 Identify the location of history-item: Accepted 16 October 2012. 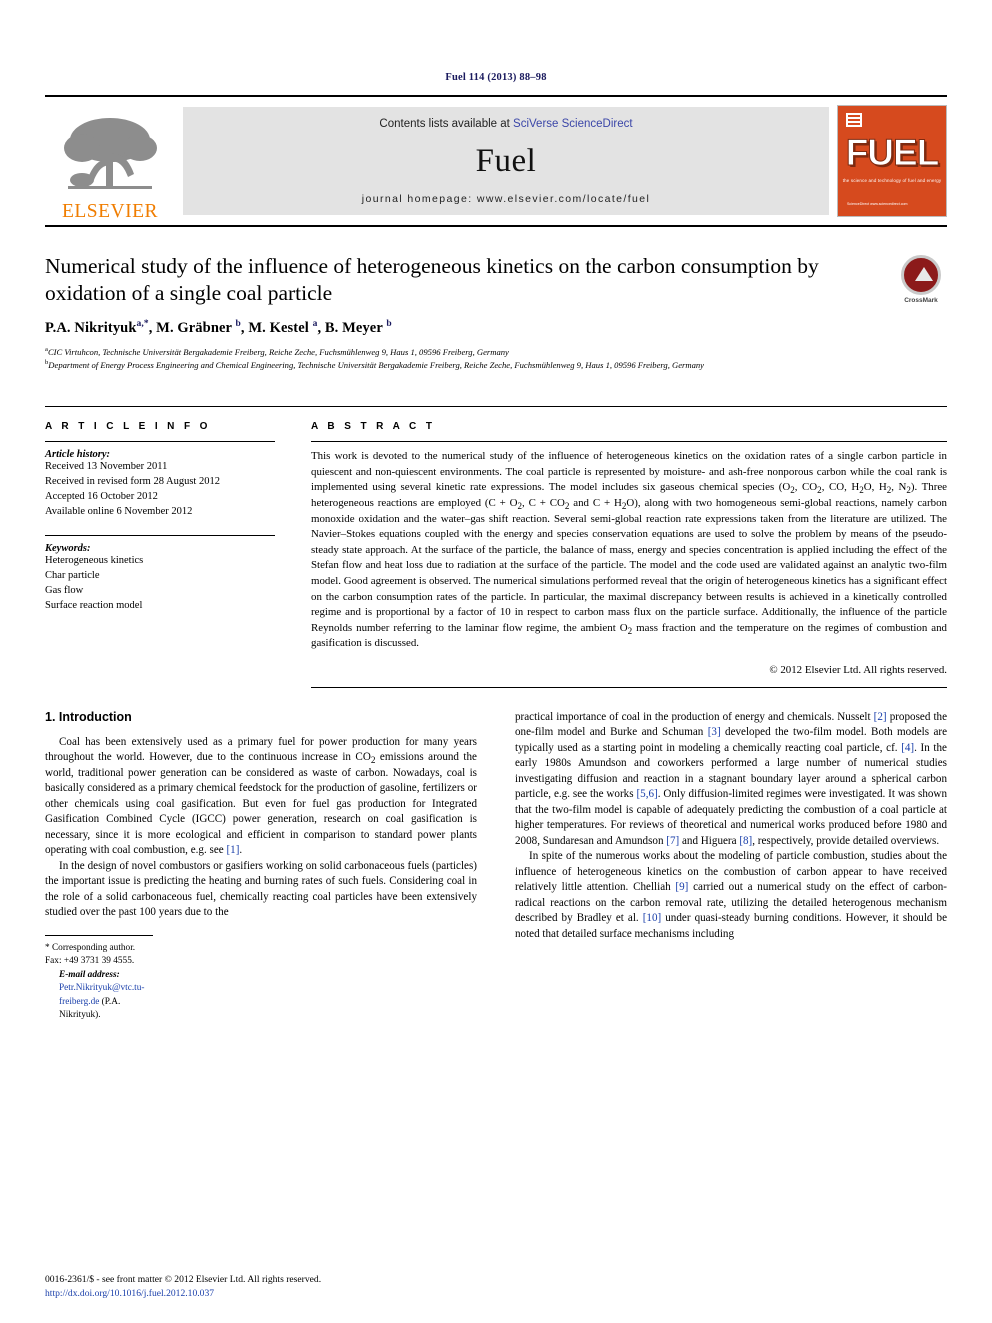
(101, 497).